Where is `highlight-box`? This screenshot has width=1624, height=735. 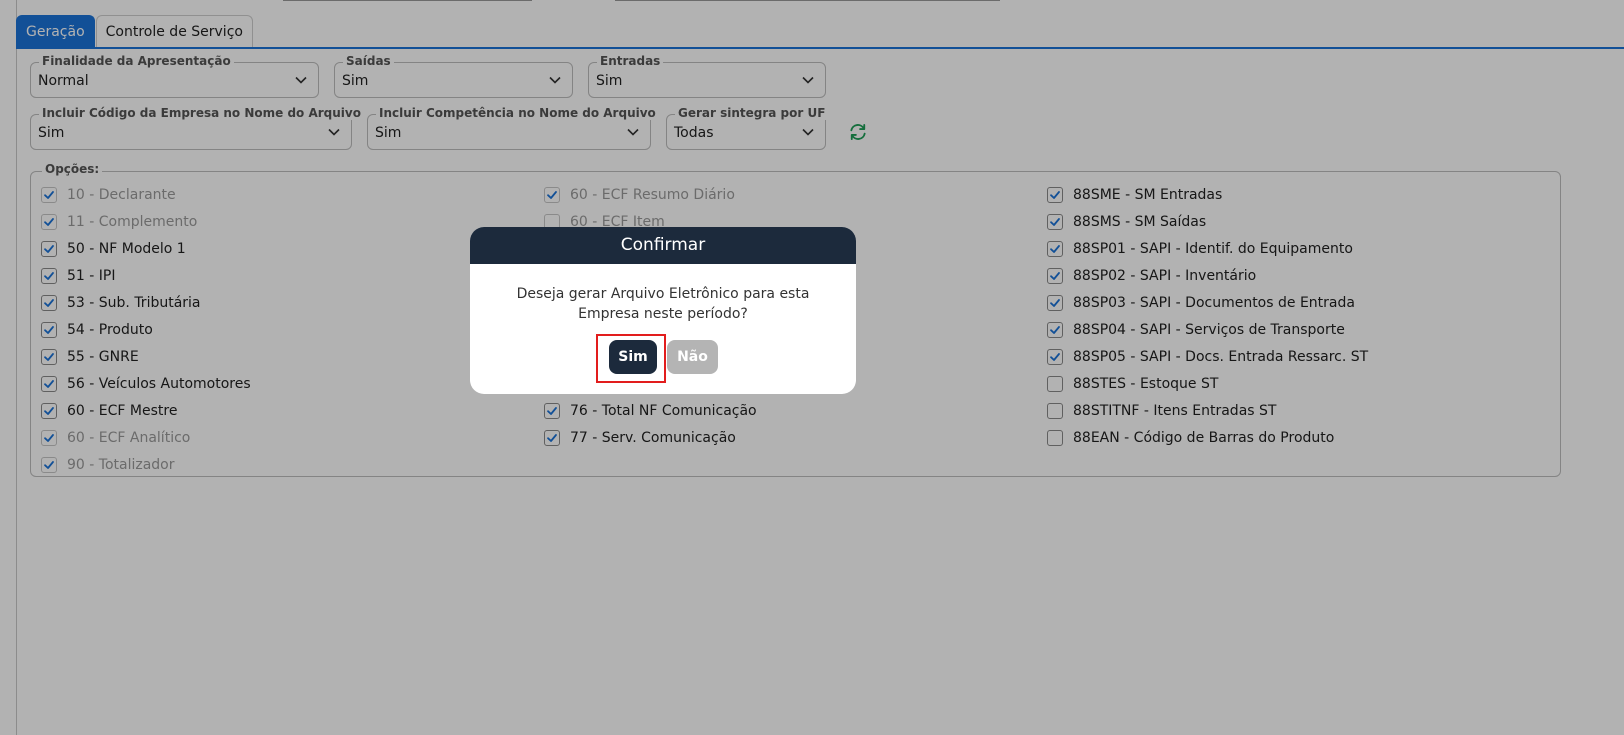
highlight-box is located at coordinates (631, 358).